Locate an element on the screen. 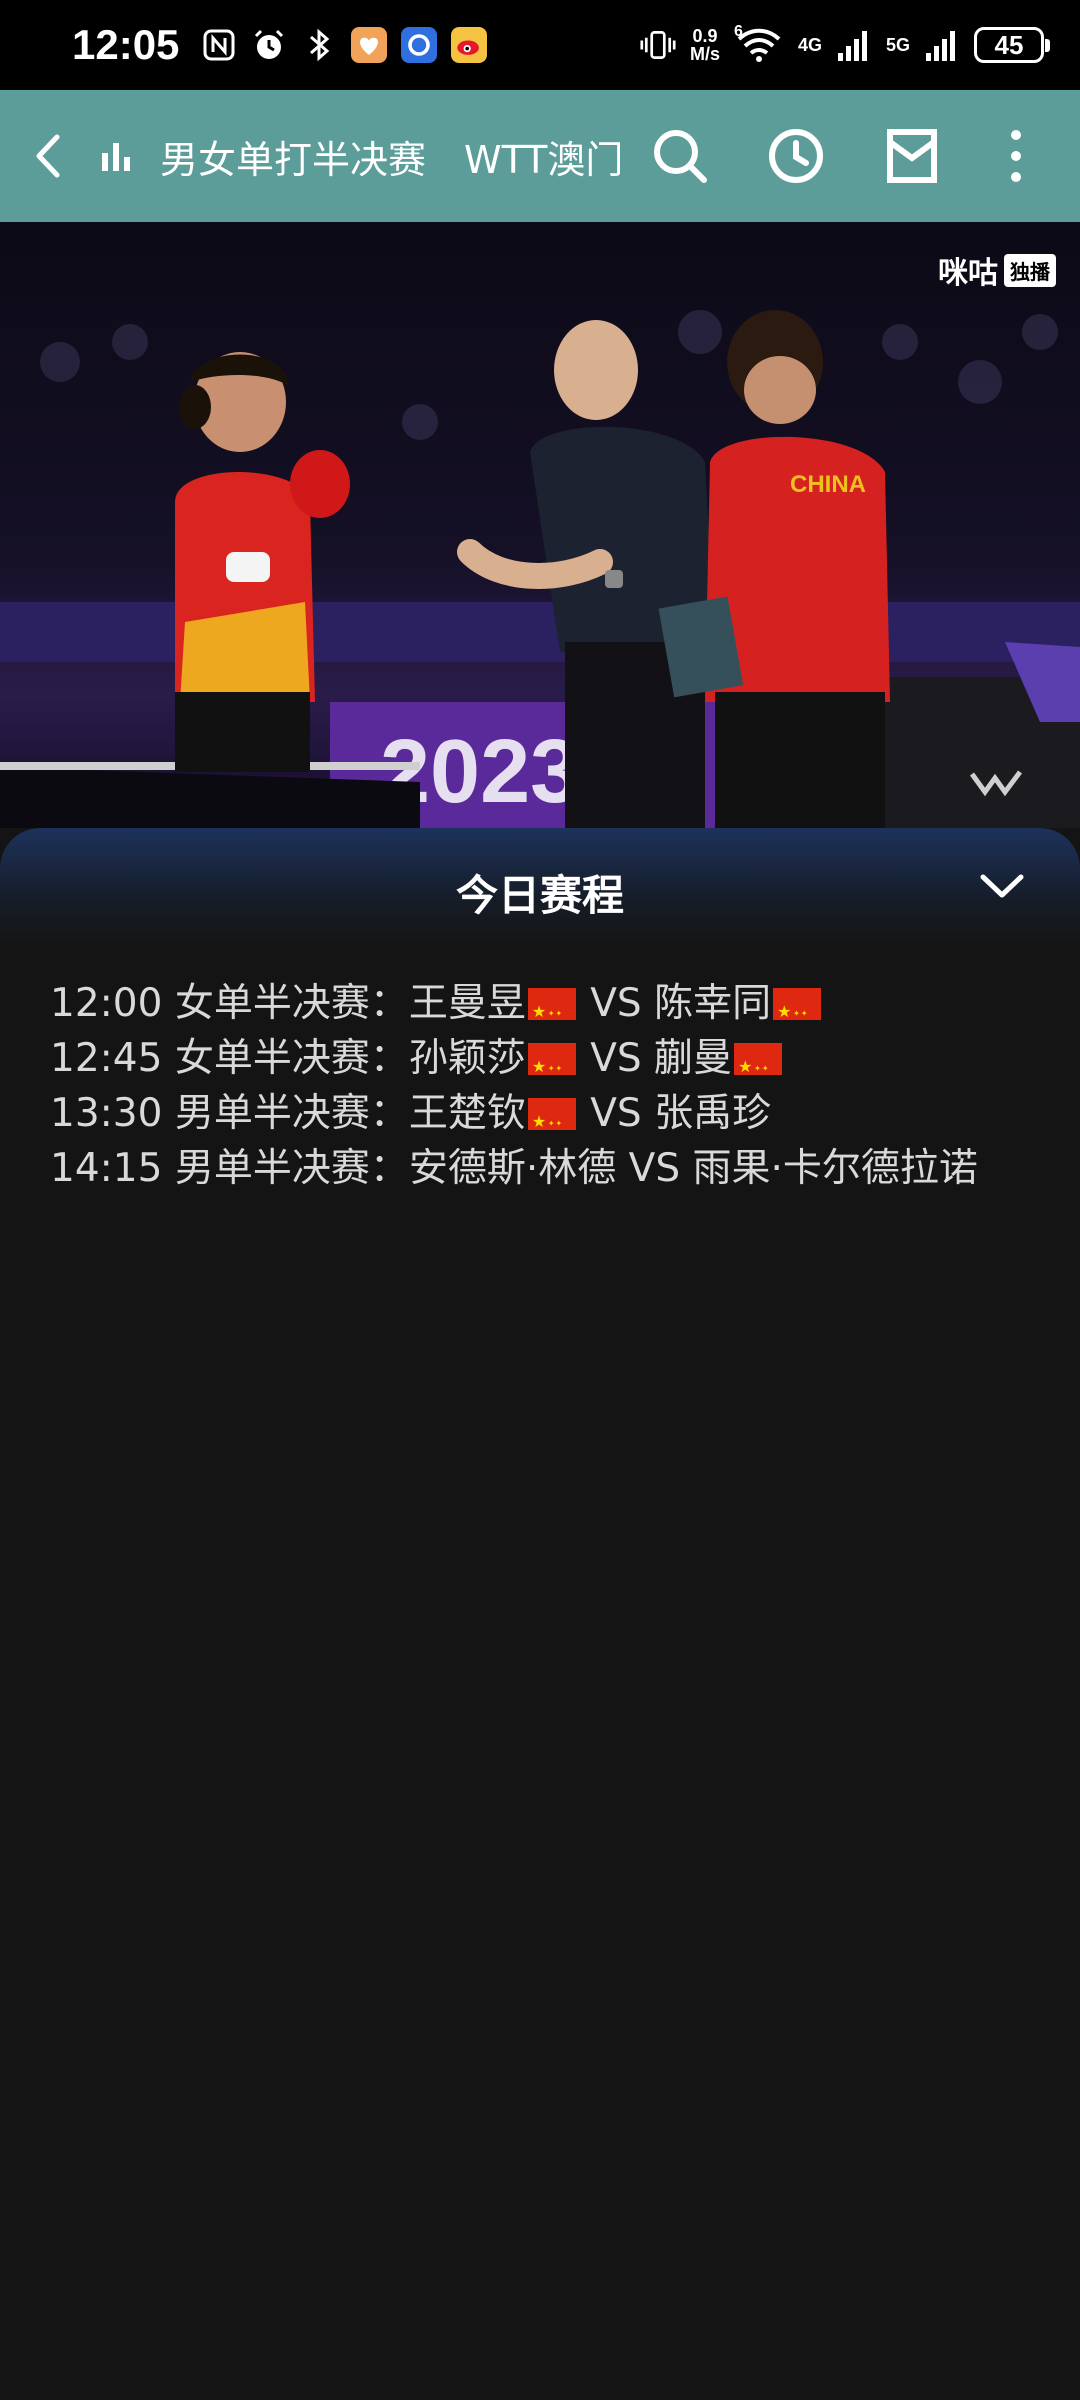  more-button is located at coordinates (1016, 156).